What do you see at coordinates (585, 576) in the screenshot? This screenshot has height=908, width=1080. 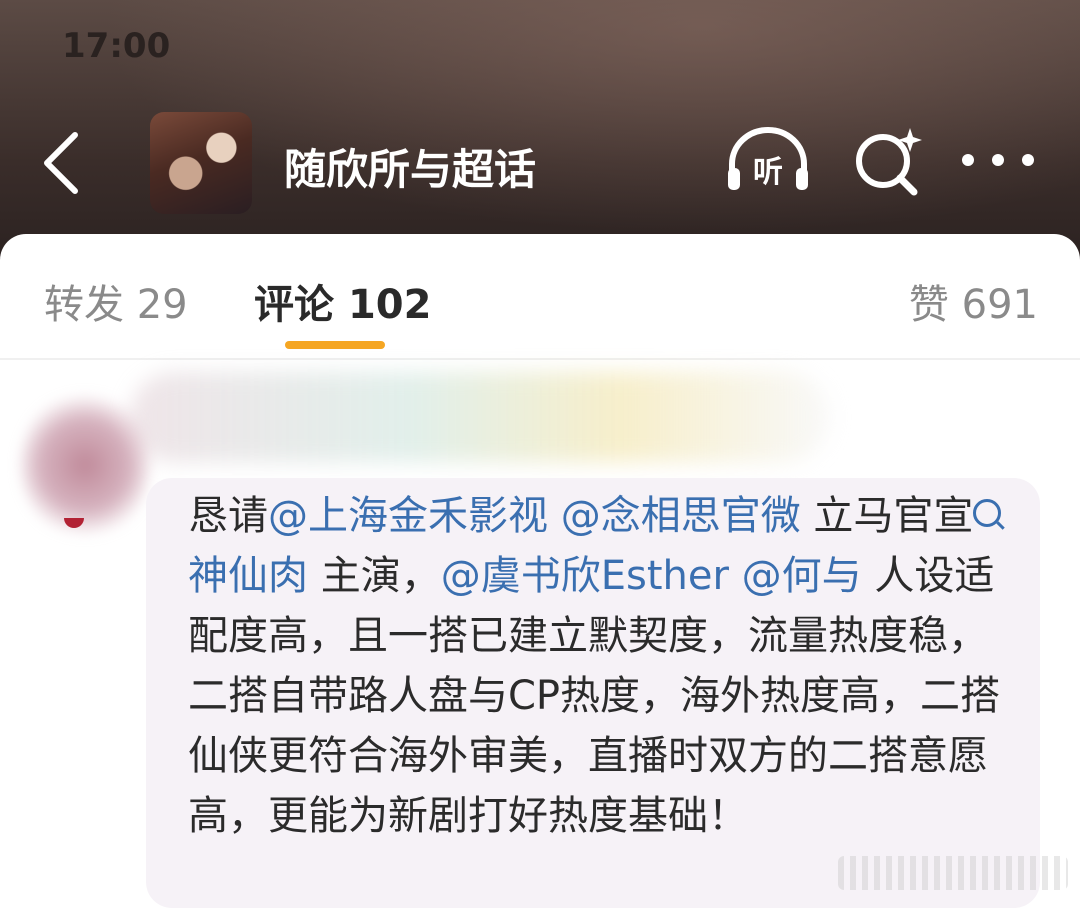 I see `mention-link: @虞书欣Esther` at bounding box center [585, 576].